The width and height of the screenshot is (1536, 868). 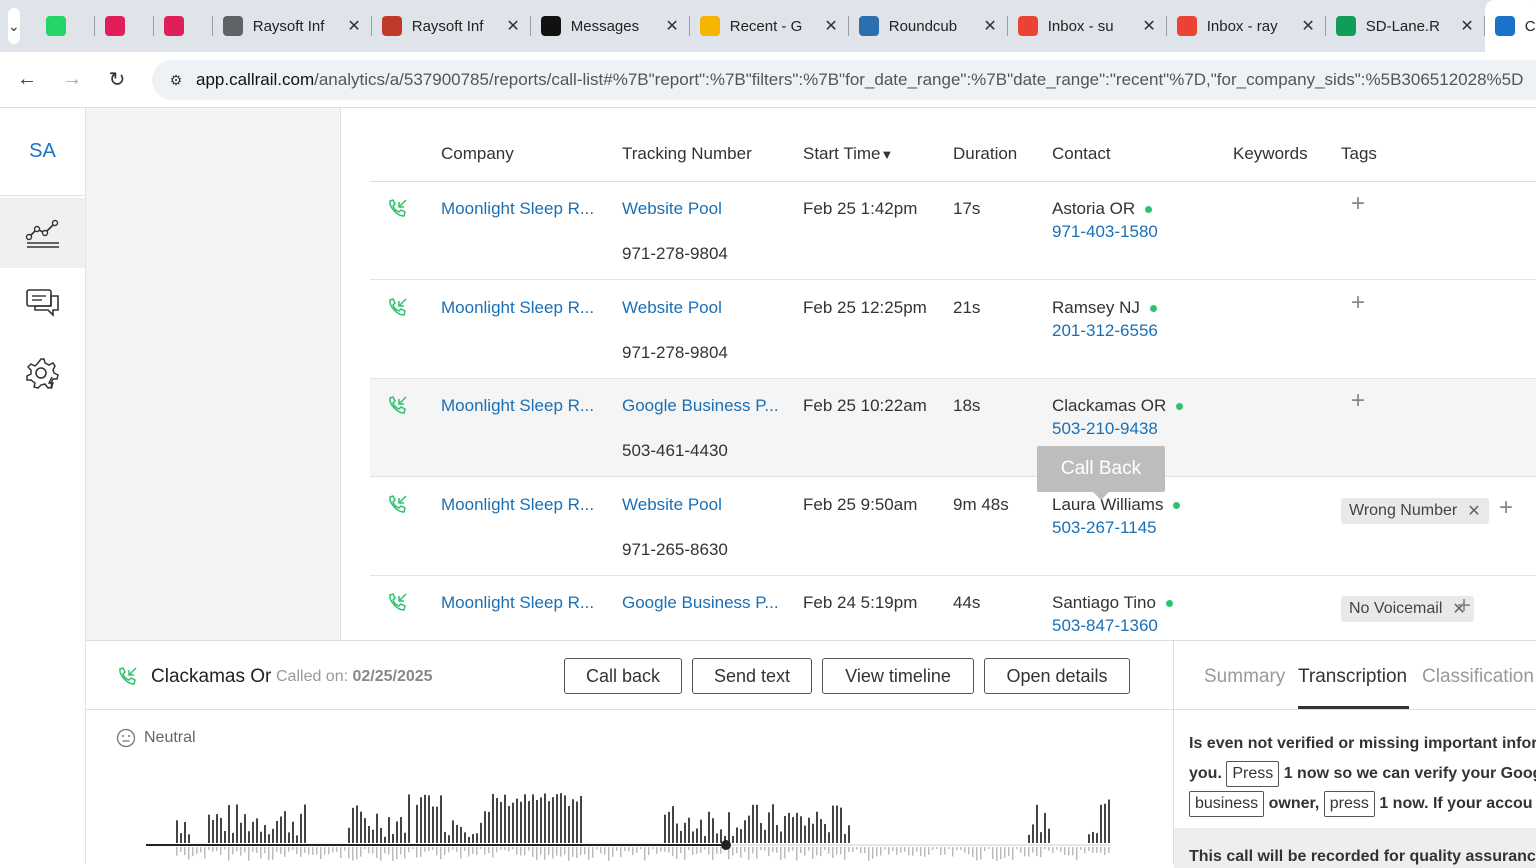 I want to click on tab-classification: Classification, so click(x=1478, y=677).